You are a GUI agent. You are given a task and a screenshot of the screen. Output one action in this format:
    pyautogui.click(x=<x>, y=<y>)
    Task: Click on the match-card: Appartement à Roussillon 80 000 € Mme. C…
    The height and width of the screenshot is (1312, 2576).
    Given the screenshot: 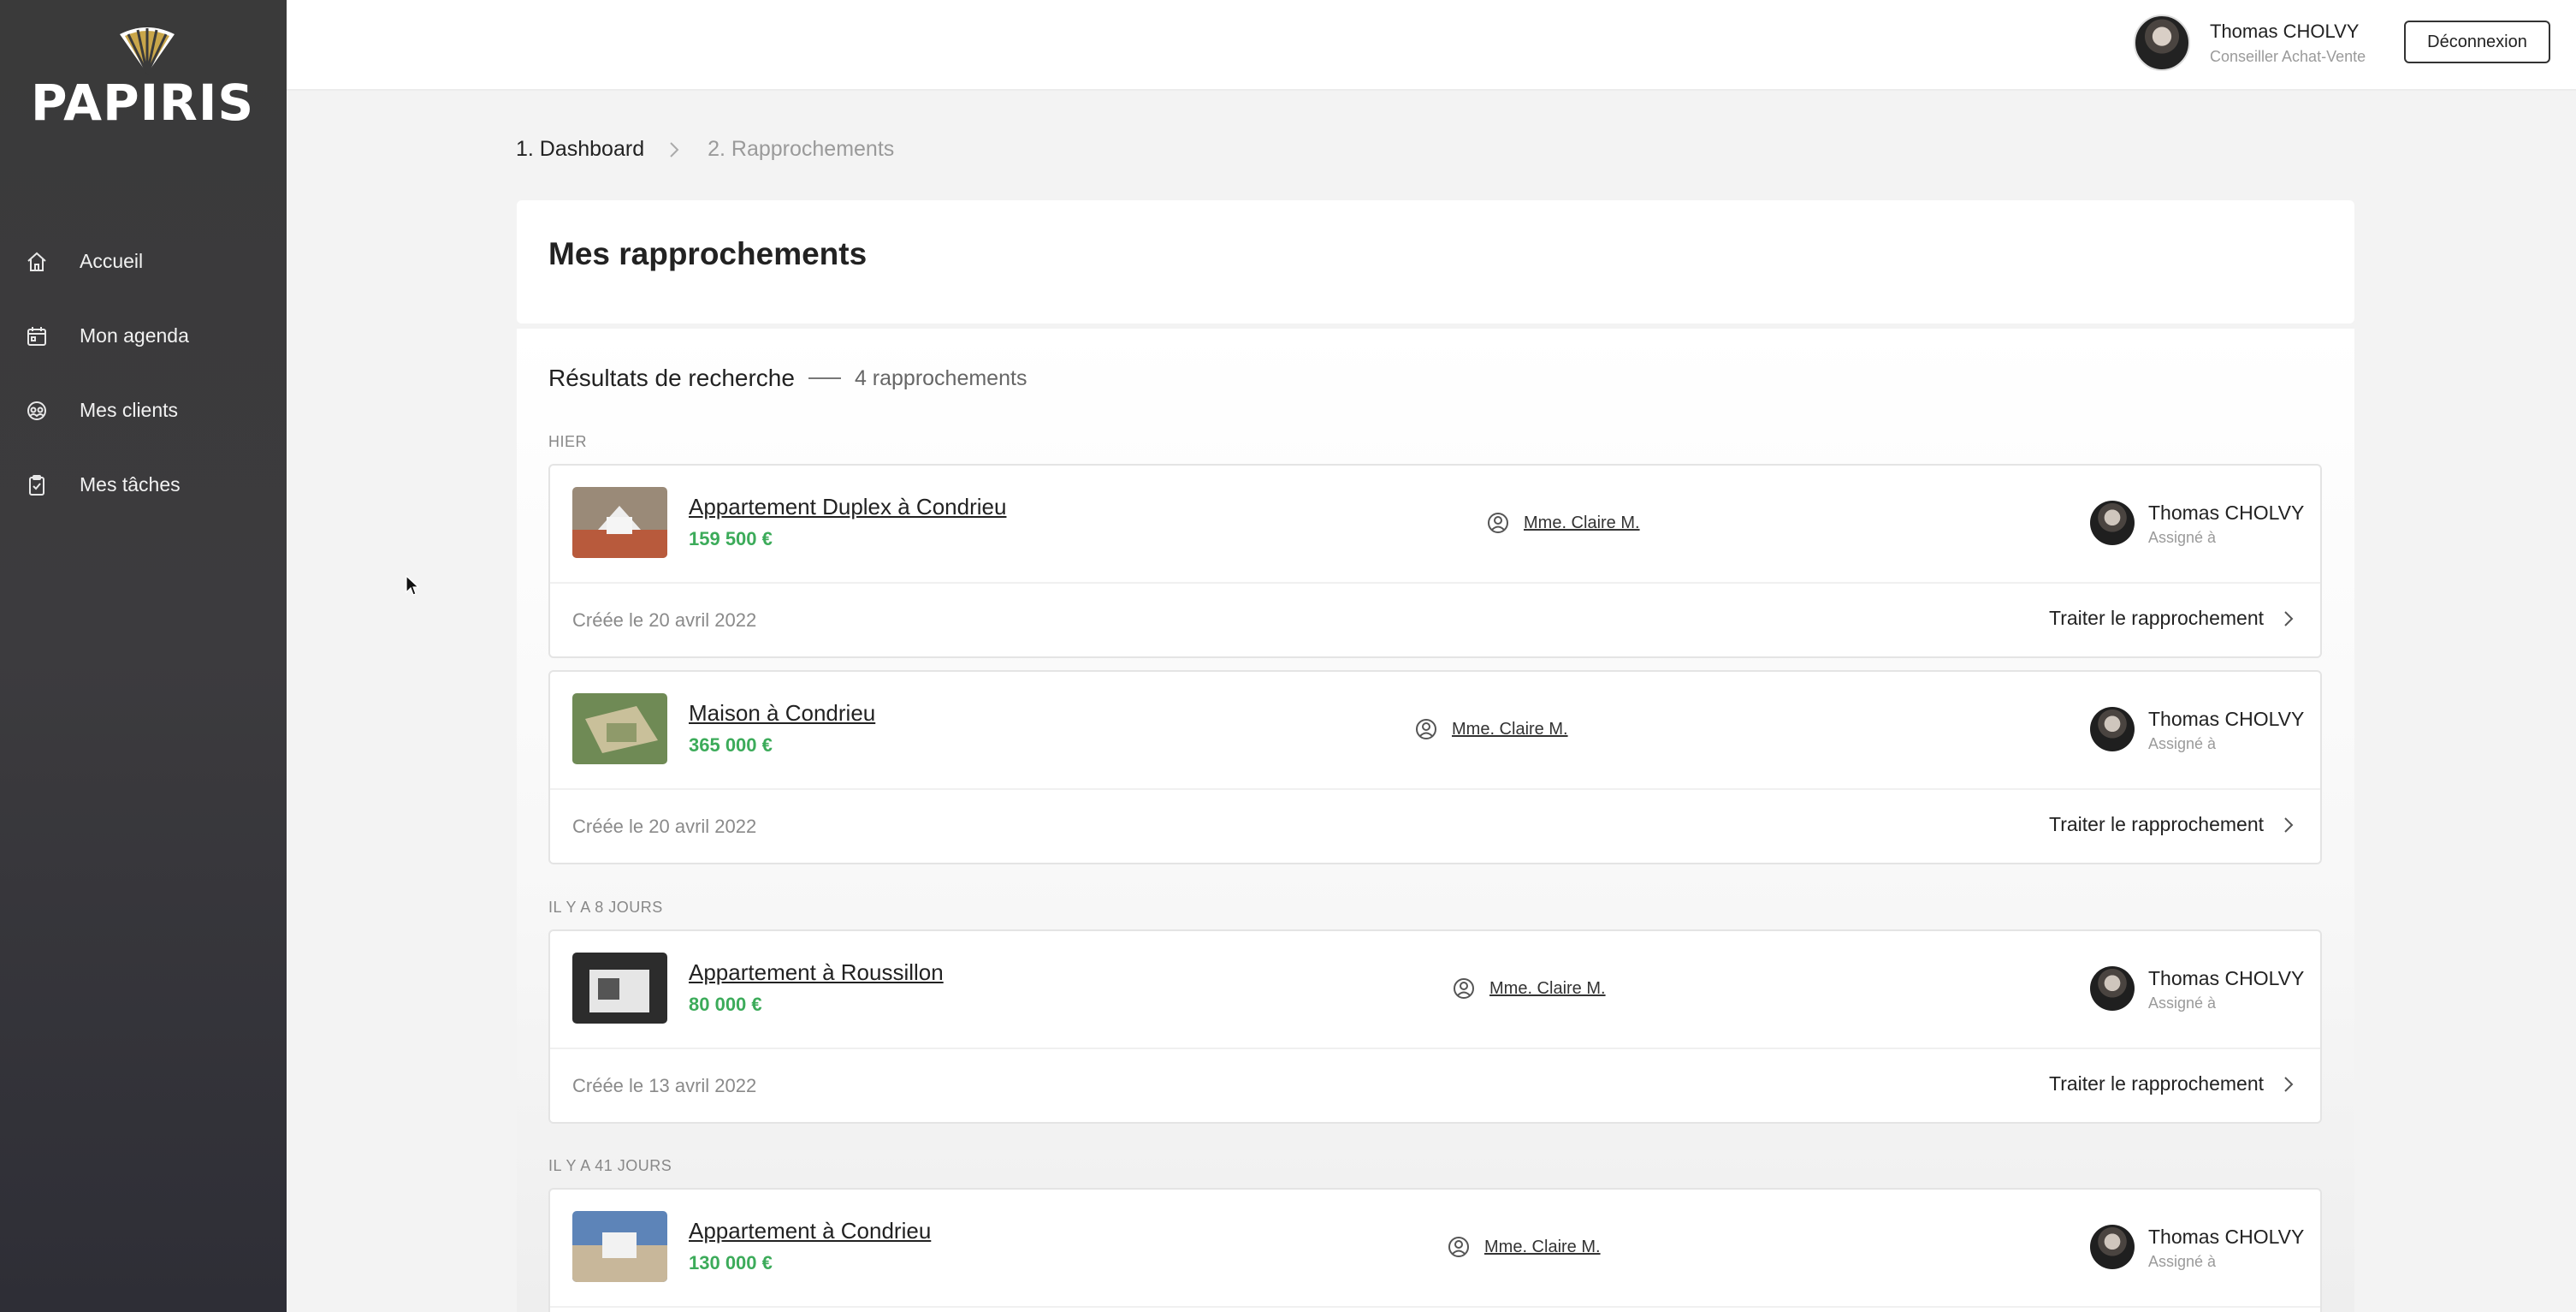 What is the action you would take?
    pyautogui.click(x=1435, y=1026)
    